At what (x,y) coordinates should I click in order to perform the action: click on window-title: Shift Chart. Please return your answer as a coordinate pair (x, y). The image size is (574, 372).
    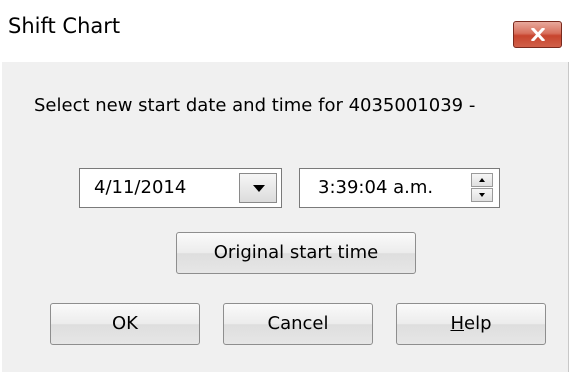
    Looking at the image, I should click on (64, 26).